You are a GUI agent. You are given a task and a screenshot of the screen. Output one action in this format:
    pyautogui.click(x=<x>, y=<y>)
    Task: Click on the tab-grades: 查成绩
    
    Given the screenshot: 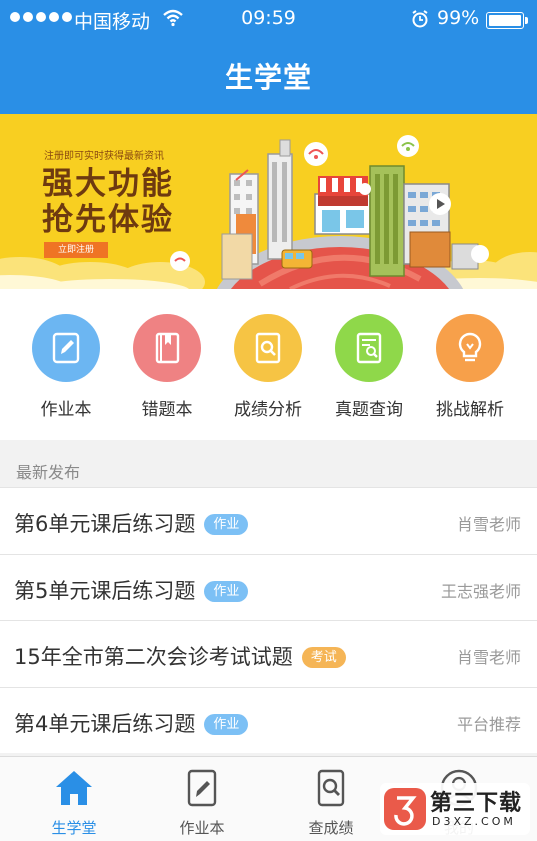 What is the action you would take?
    pyautogui.click(x=331, y=803)
    